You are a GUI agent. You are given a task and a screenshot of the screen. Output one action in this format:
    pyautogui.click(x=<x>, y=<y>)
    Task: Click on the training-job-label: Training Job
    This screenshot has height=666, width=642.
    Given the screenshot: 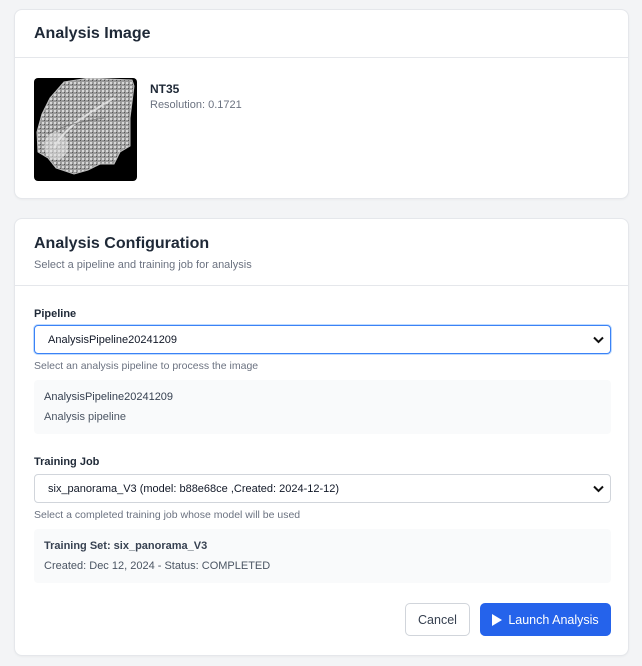 What is the action you would take?
    pyautogui.click(x=67, y=462)
    